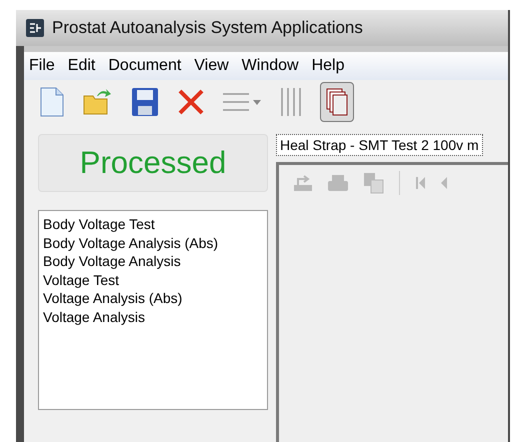 The image size is (517, 442). What do you see at coordinates (207, 28) in the screenshot?
I see `window-title: Prostat Autoanalysis System Applications` at bounding box center [207, 28].